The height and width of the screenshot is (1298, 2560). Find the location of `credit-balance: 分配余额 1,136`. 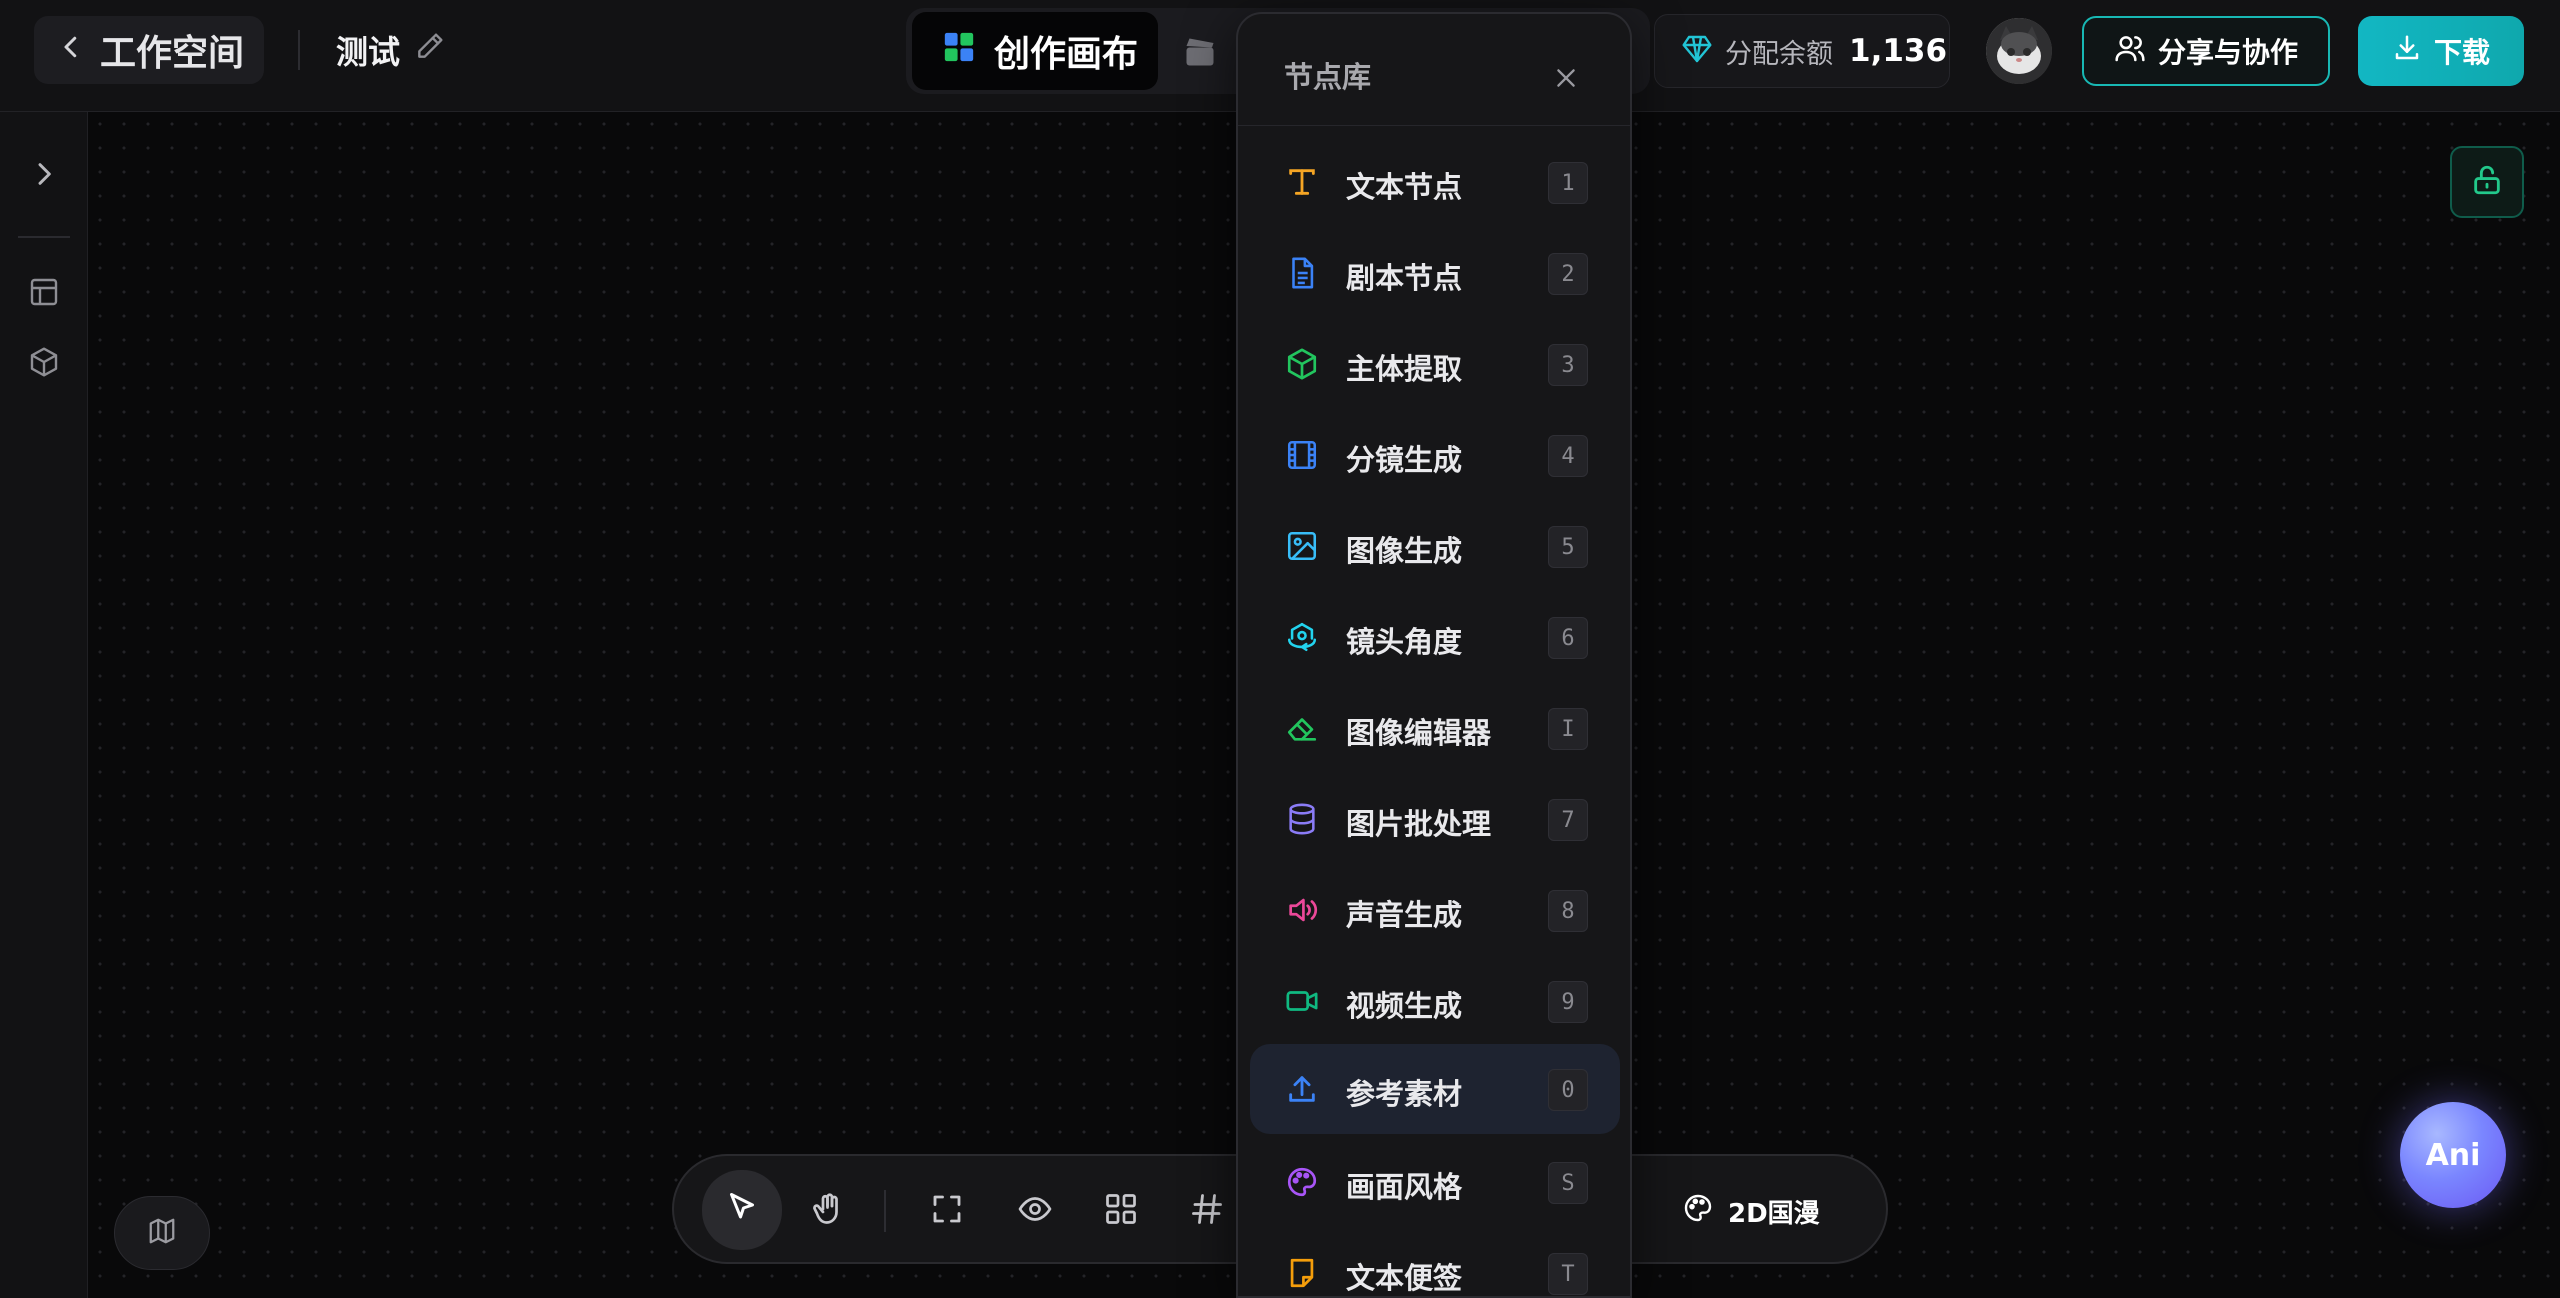

credit-balance: 分配余额 1,136 is located at coordinates (1802, 51).